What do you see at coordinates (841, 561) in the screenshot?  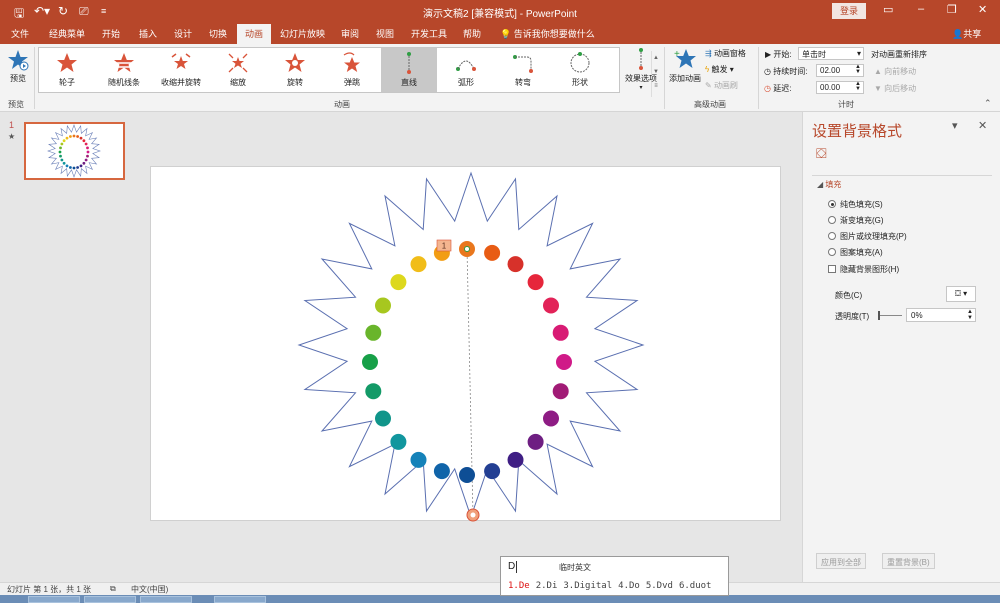 I see `apply-to-all-button: 应用到全部` at bounding box center [841, 561].